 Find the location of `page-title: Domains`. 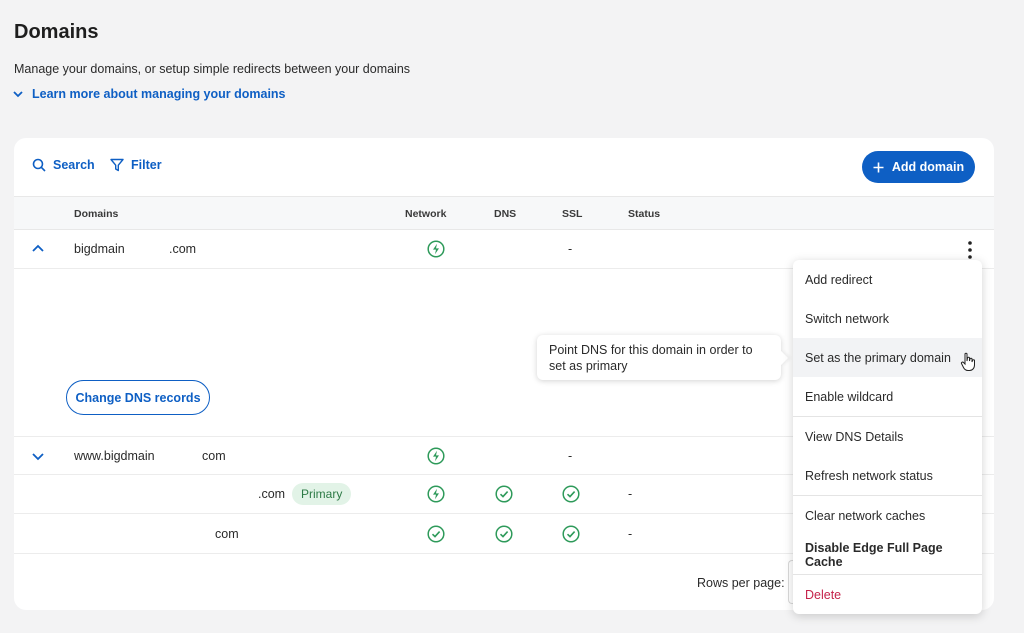

page-title: Domains is located at coordinates (56, 32).